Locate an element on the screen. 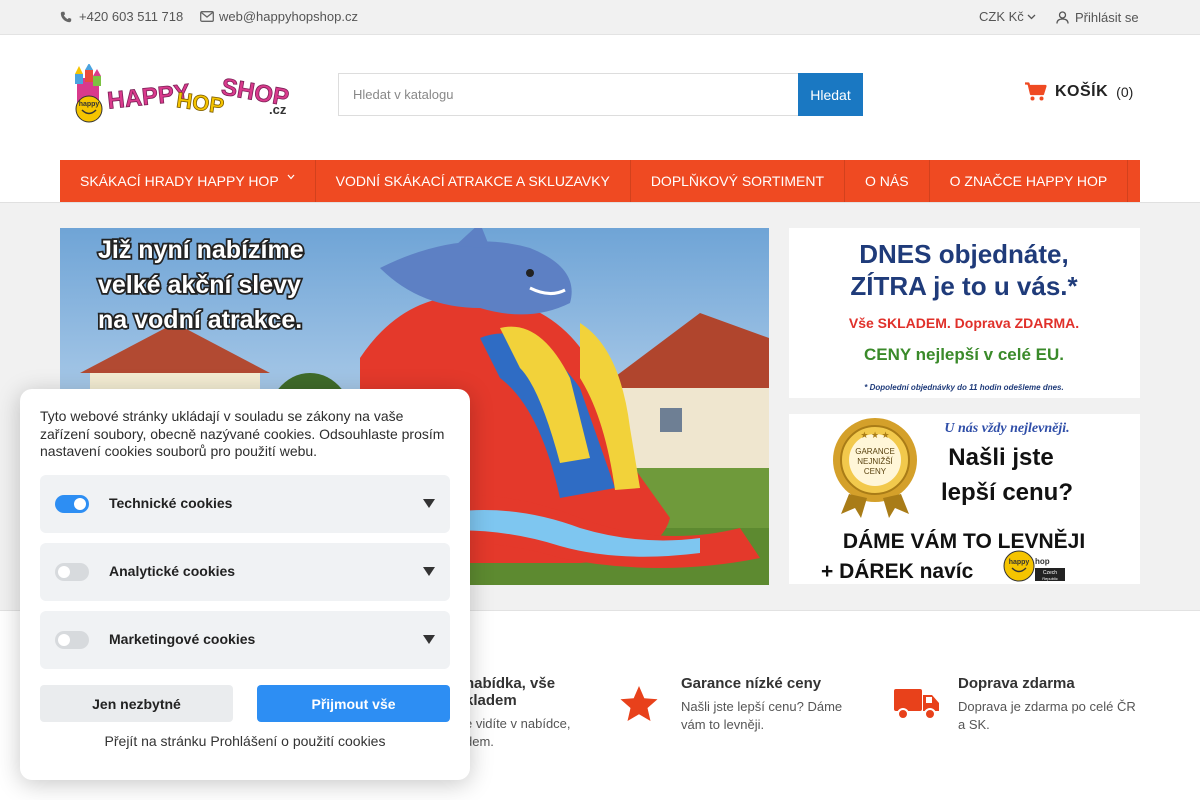  side2-line2: lepší cenu? is located at coordinates (1007, 492).